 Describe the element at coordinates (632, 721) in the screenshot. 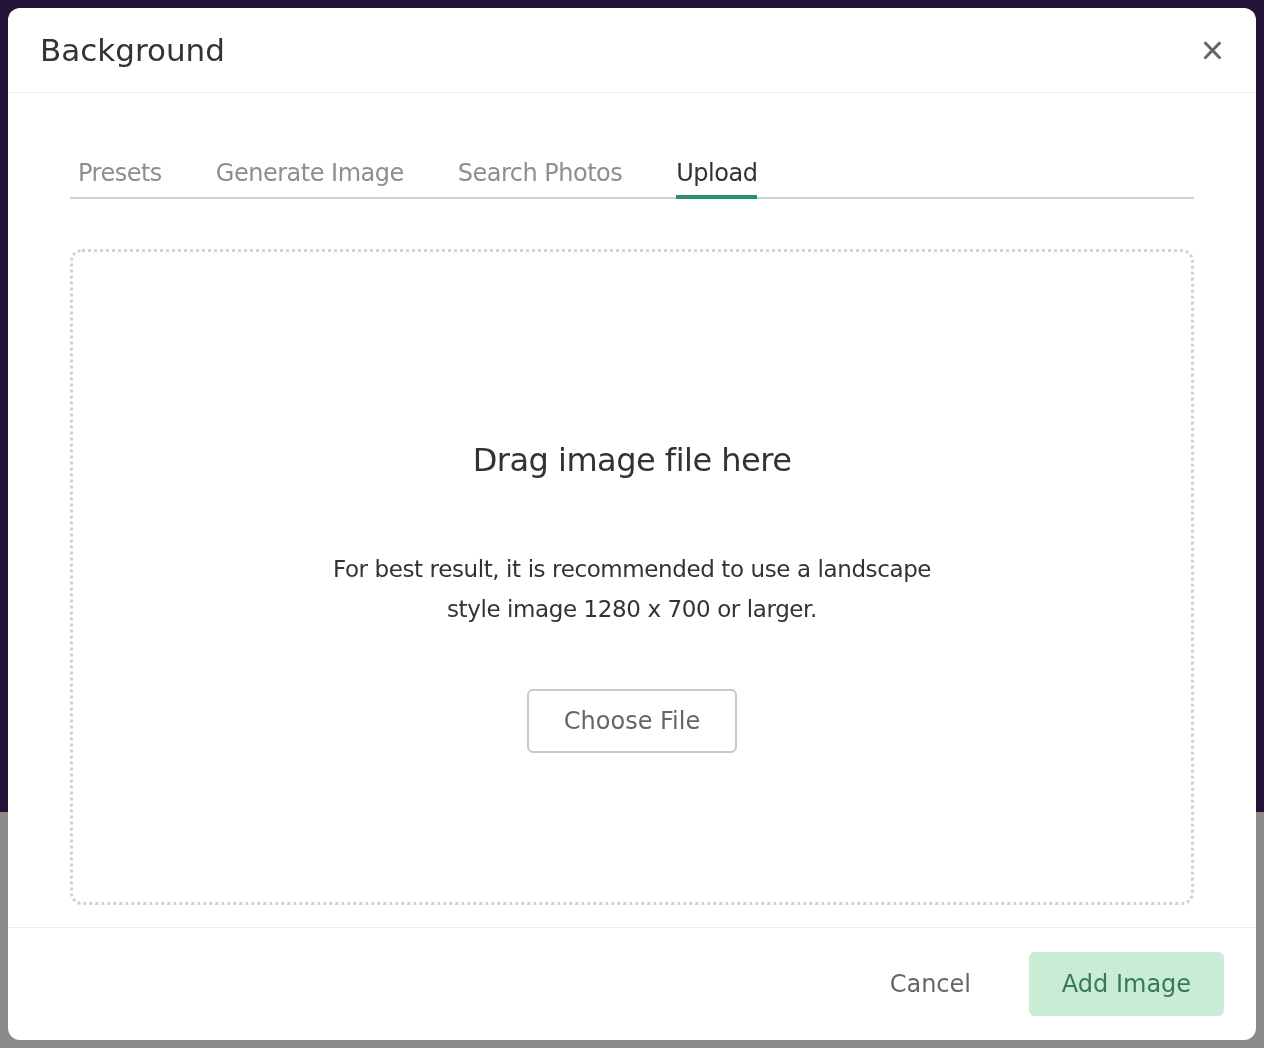

I see `choose-file-button: Choose File` at that location.